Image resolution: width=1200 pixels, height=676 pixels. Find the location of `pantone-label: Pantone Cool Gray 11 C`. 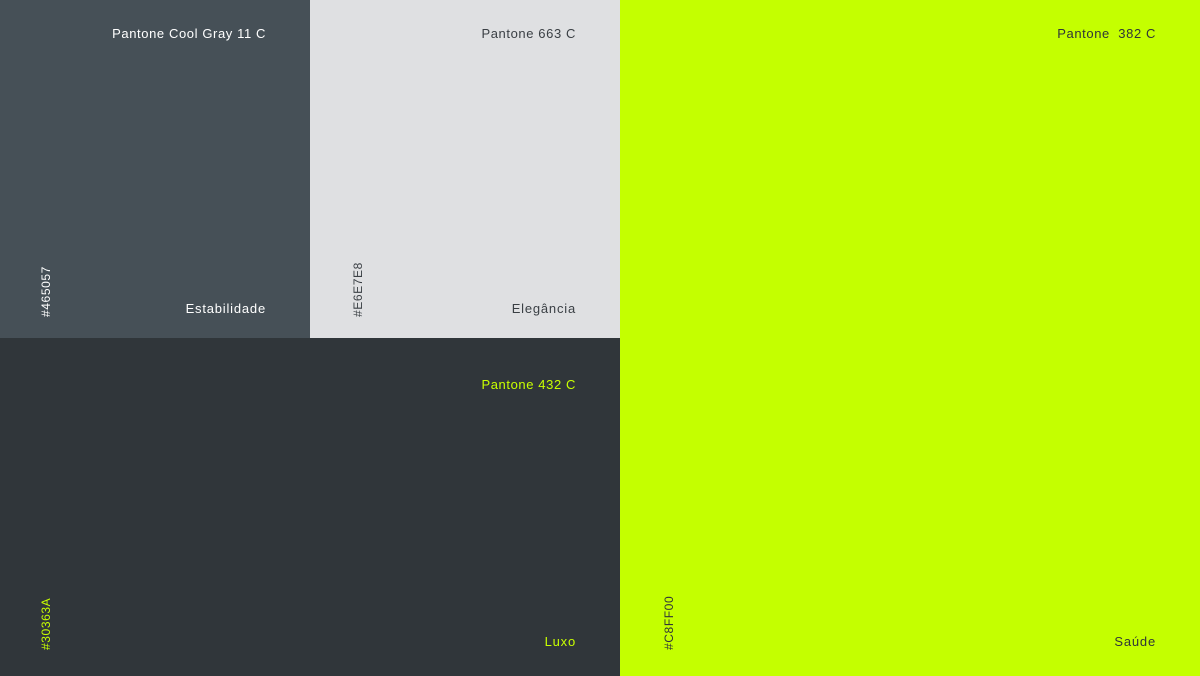

pantone-label: Pantone Cool Gray 11 C is located at coordinates (189, 33).